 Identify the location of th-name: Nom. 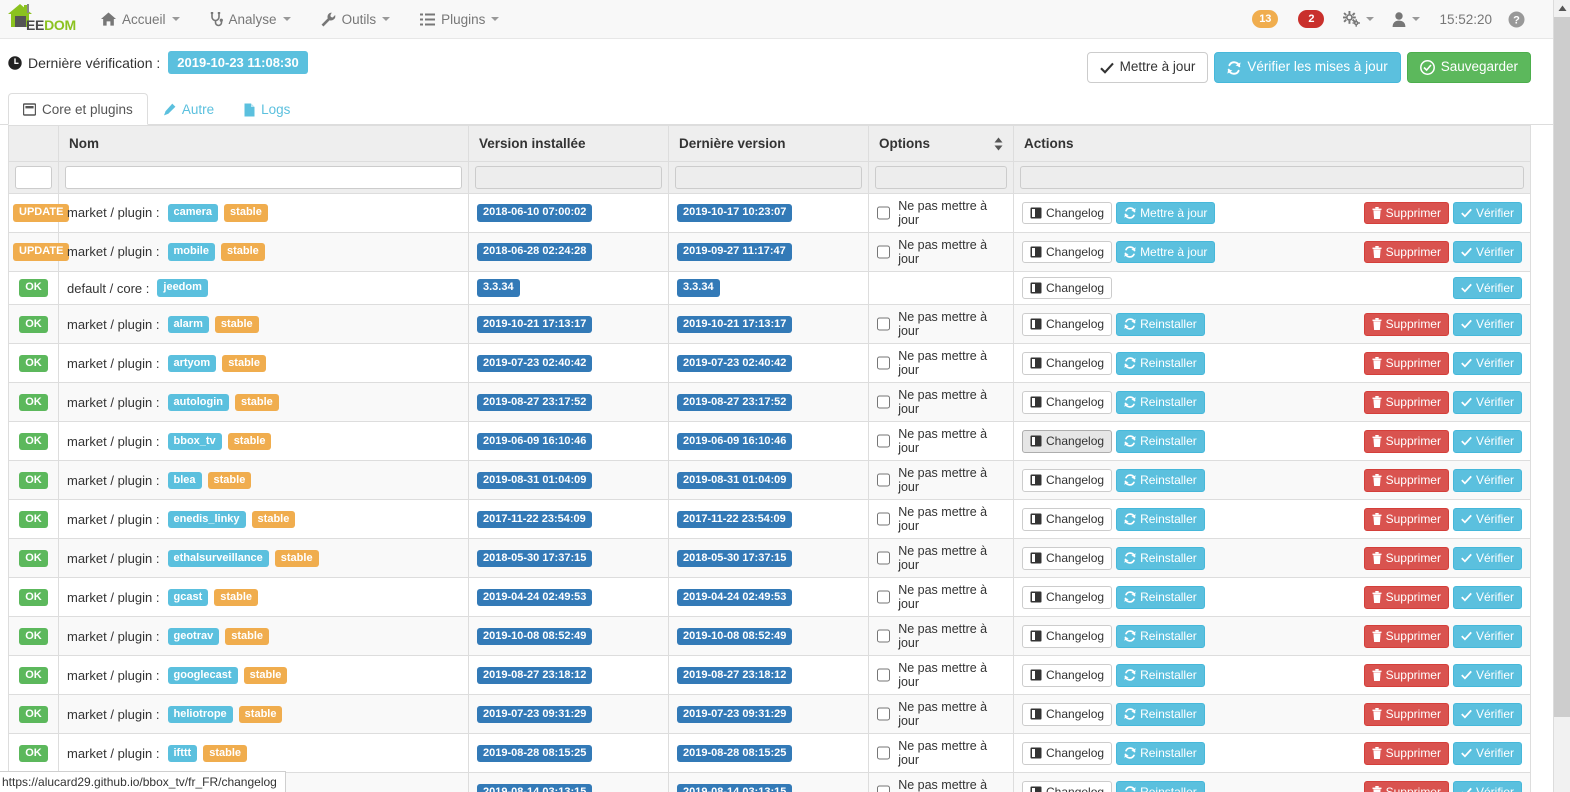
(263, 143).